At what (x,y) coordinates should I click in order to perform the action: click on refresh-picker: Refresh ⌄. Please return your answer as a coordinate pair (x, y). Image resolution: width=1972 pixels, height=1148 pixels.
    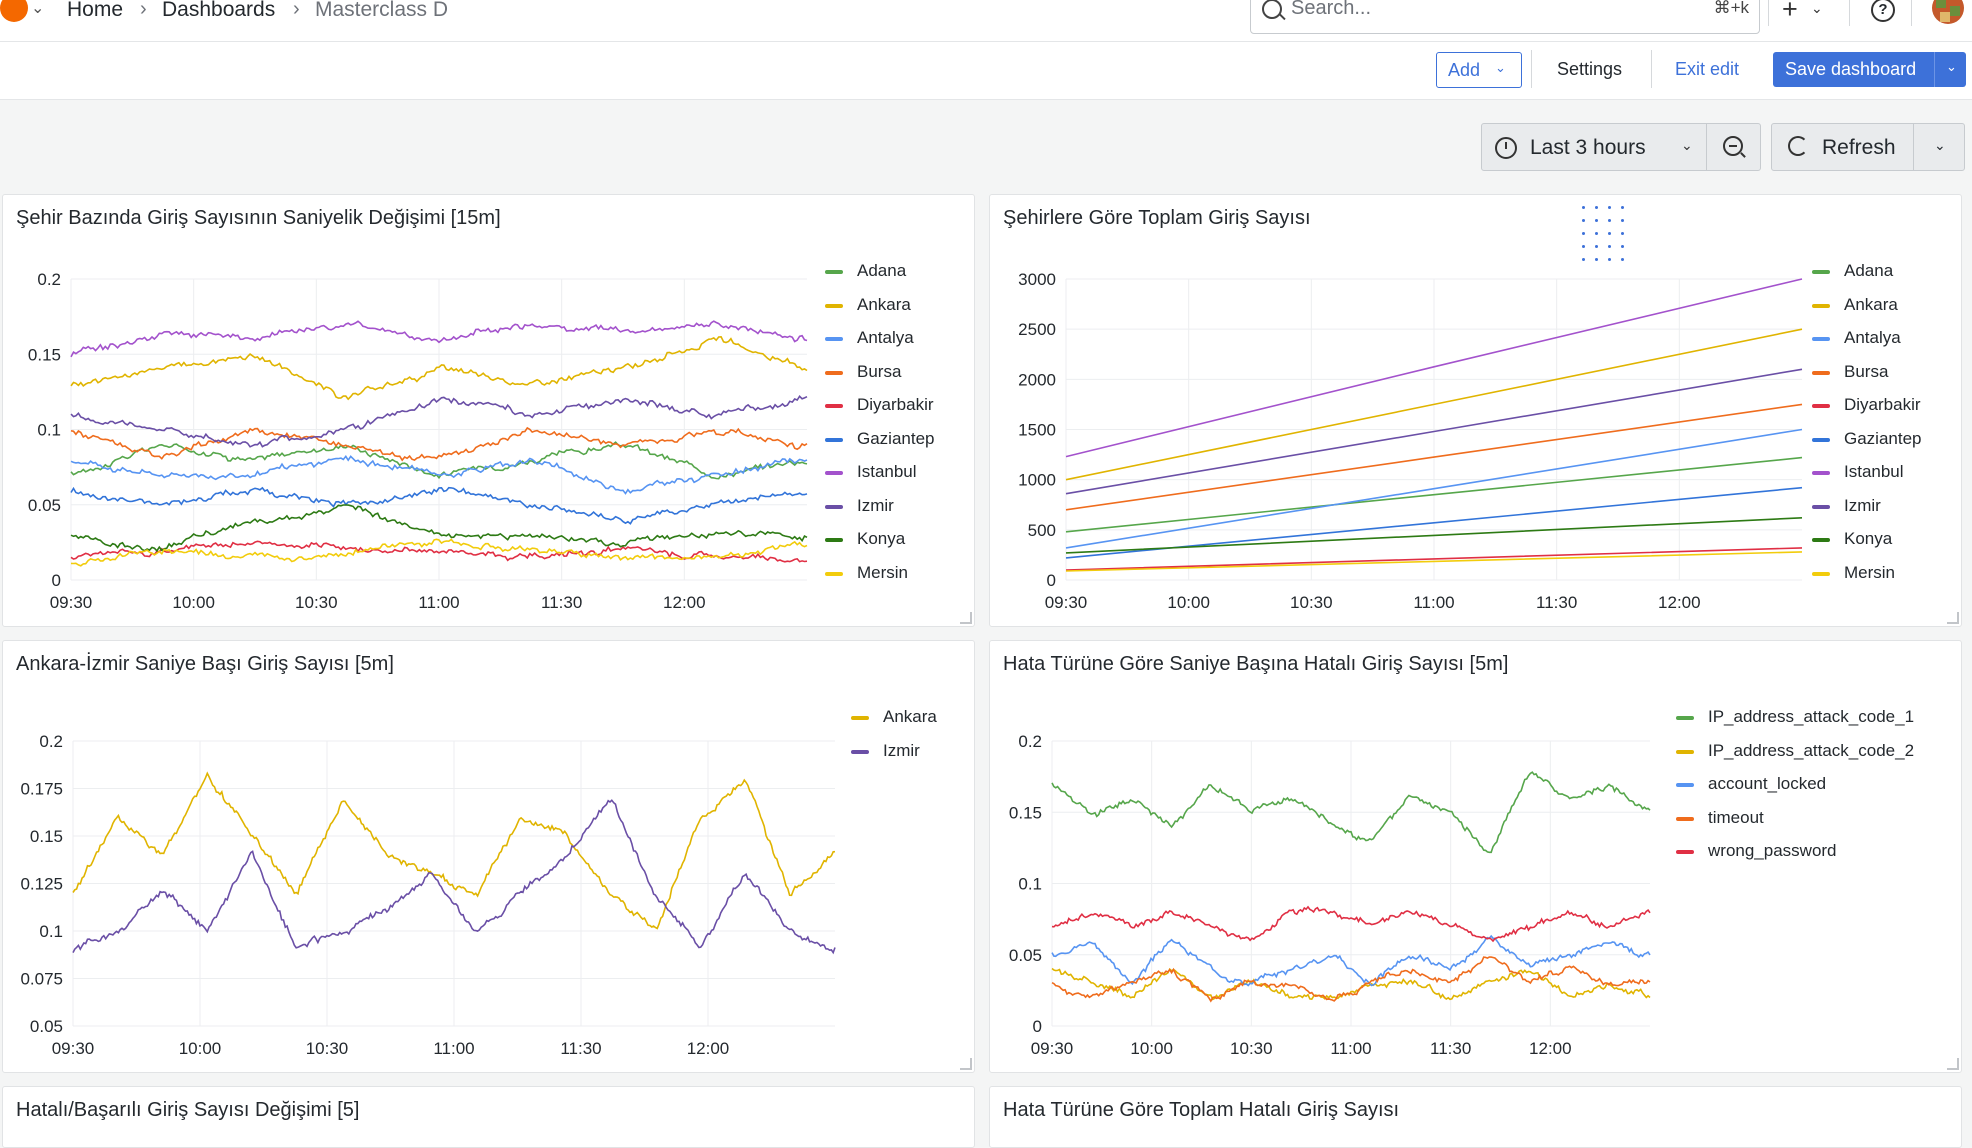
    Looking at the image, I should click on (1868, 147).